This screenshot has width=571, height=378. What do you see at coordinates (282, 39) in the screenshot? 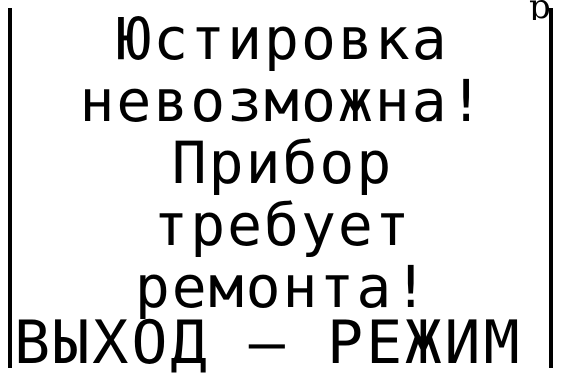
I see `message-line-1: Юстировка` at bounding box center [282, 39].